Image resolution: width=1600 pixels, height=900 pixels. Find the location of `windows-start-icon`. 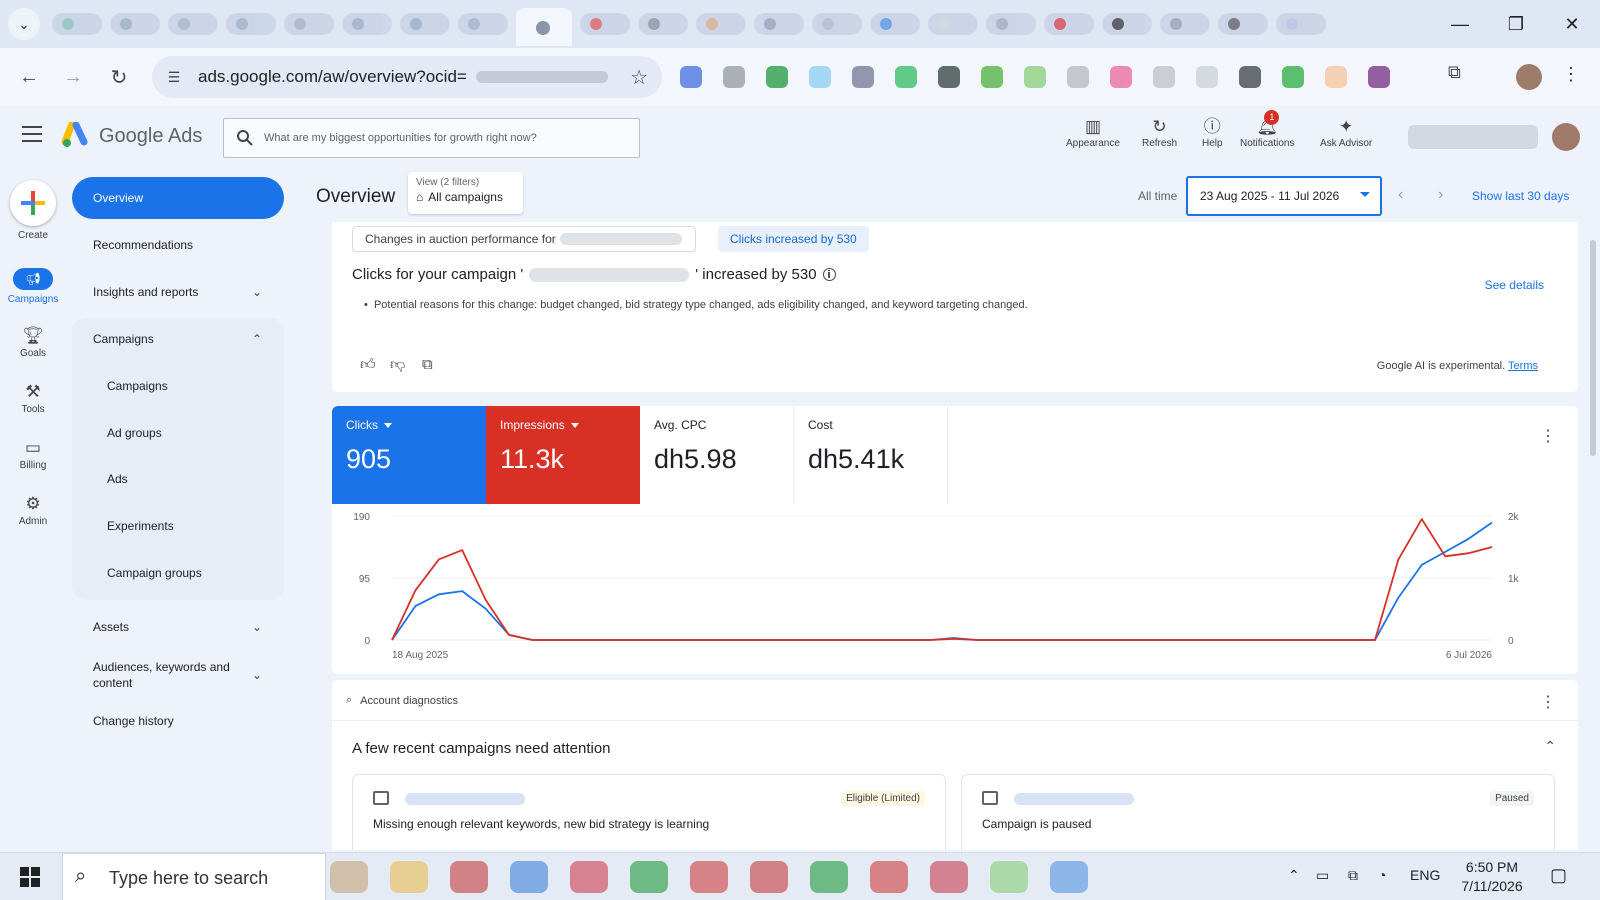

windows-start-icon is located at coordinates (30, 877).